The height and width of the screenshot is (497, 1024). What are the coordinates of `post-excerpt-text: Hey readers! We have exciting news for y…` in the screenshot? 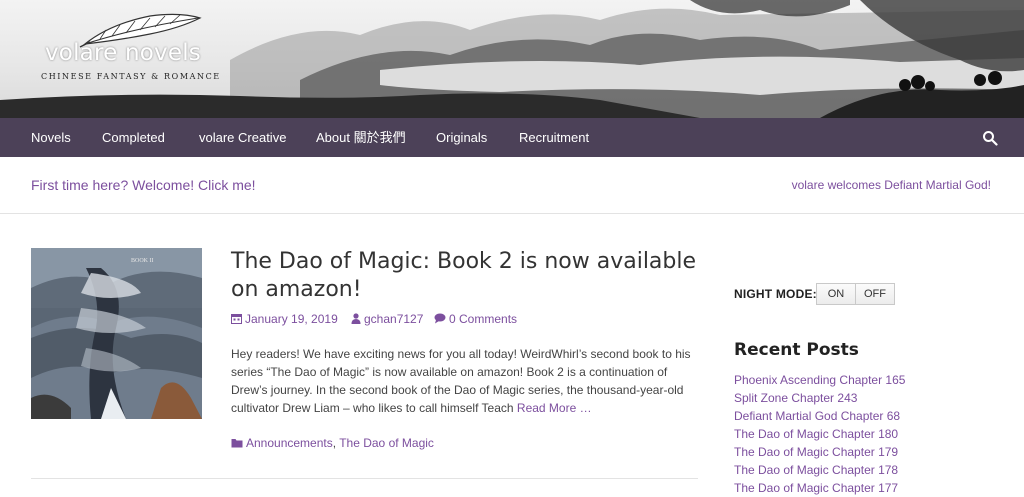 It's located at (461, 381).